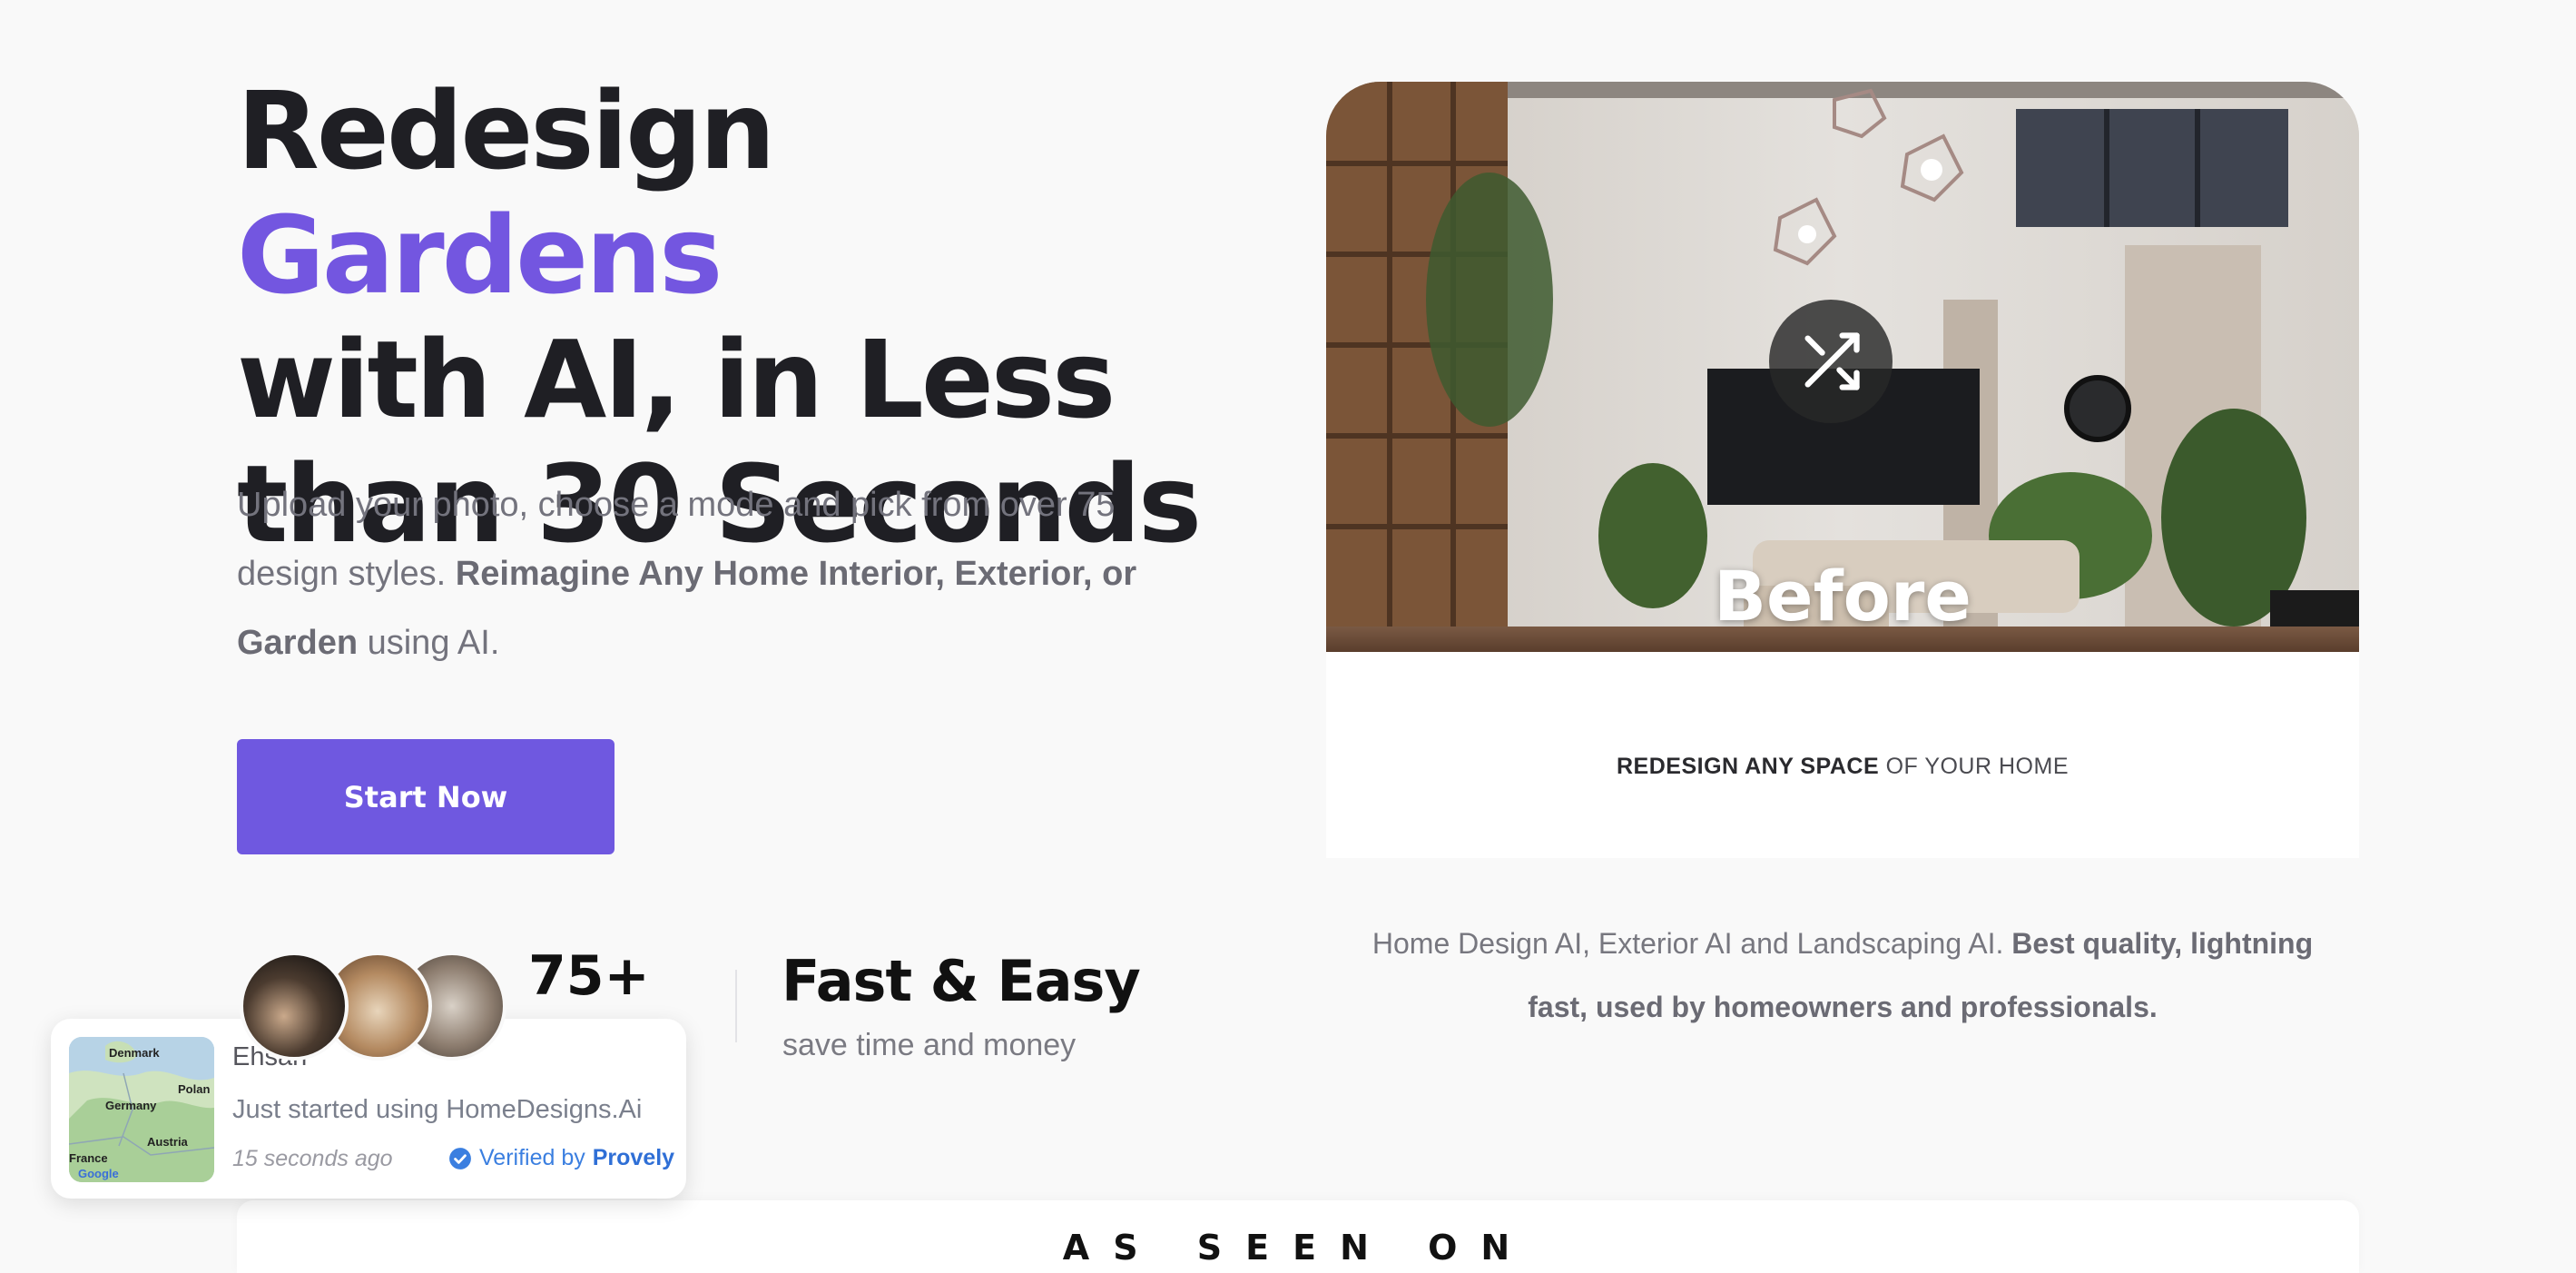  Describe the element at coordinates (294, 1006) in the screenshot. I see `avatar` at that location.